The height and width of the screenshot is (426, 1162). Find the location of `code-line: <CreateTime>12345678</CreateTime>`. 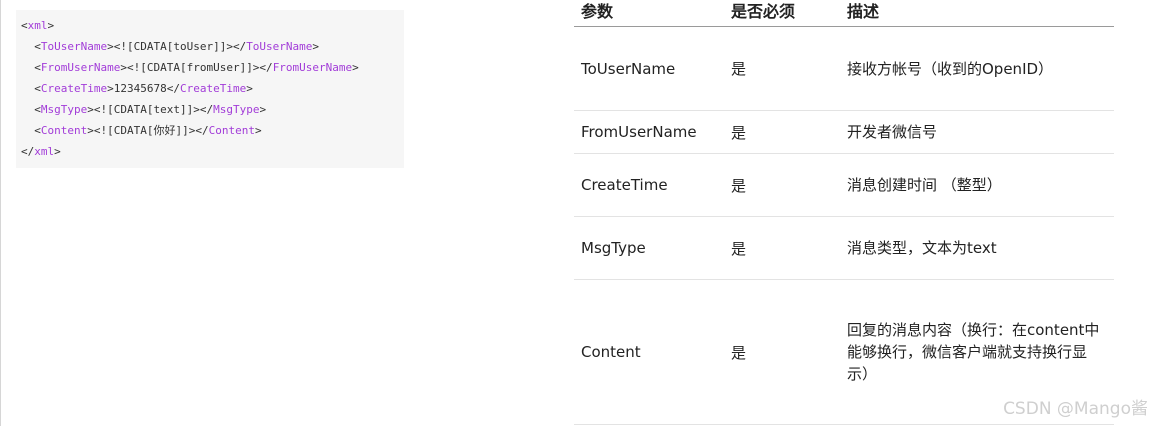

code-line: <CreateTime>12345678</CreateTime> is located at coordinates (143, 88).